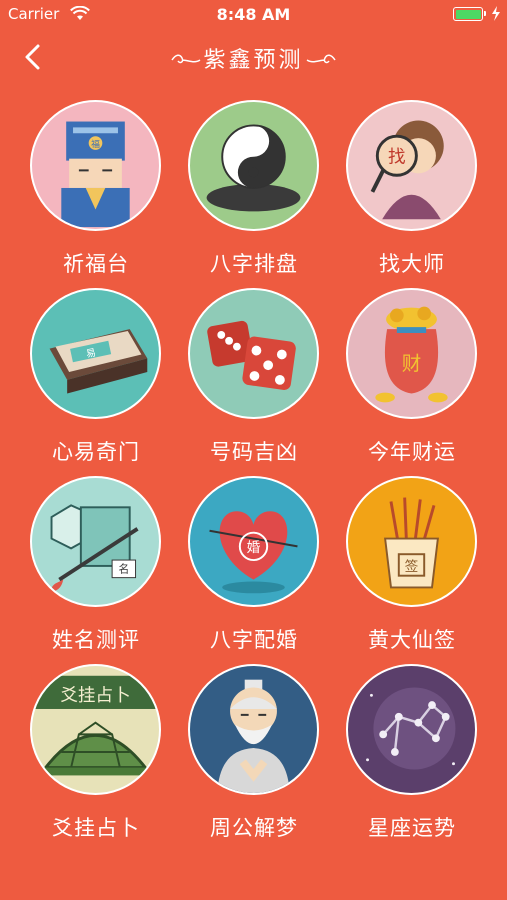 The image size is (507, 900). What do you see at coordinates (123, 569) in the screenshot?
I see `svg-text: 名` at bounding box center [123, 569].